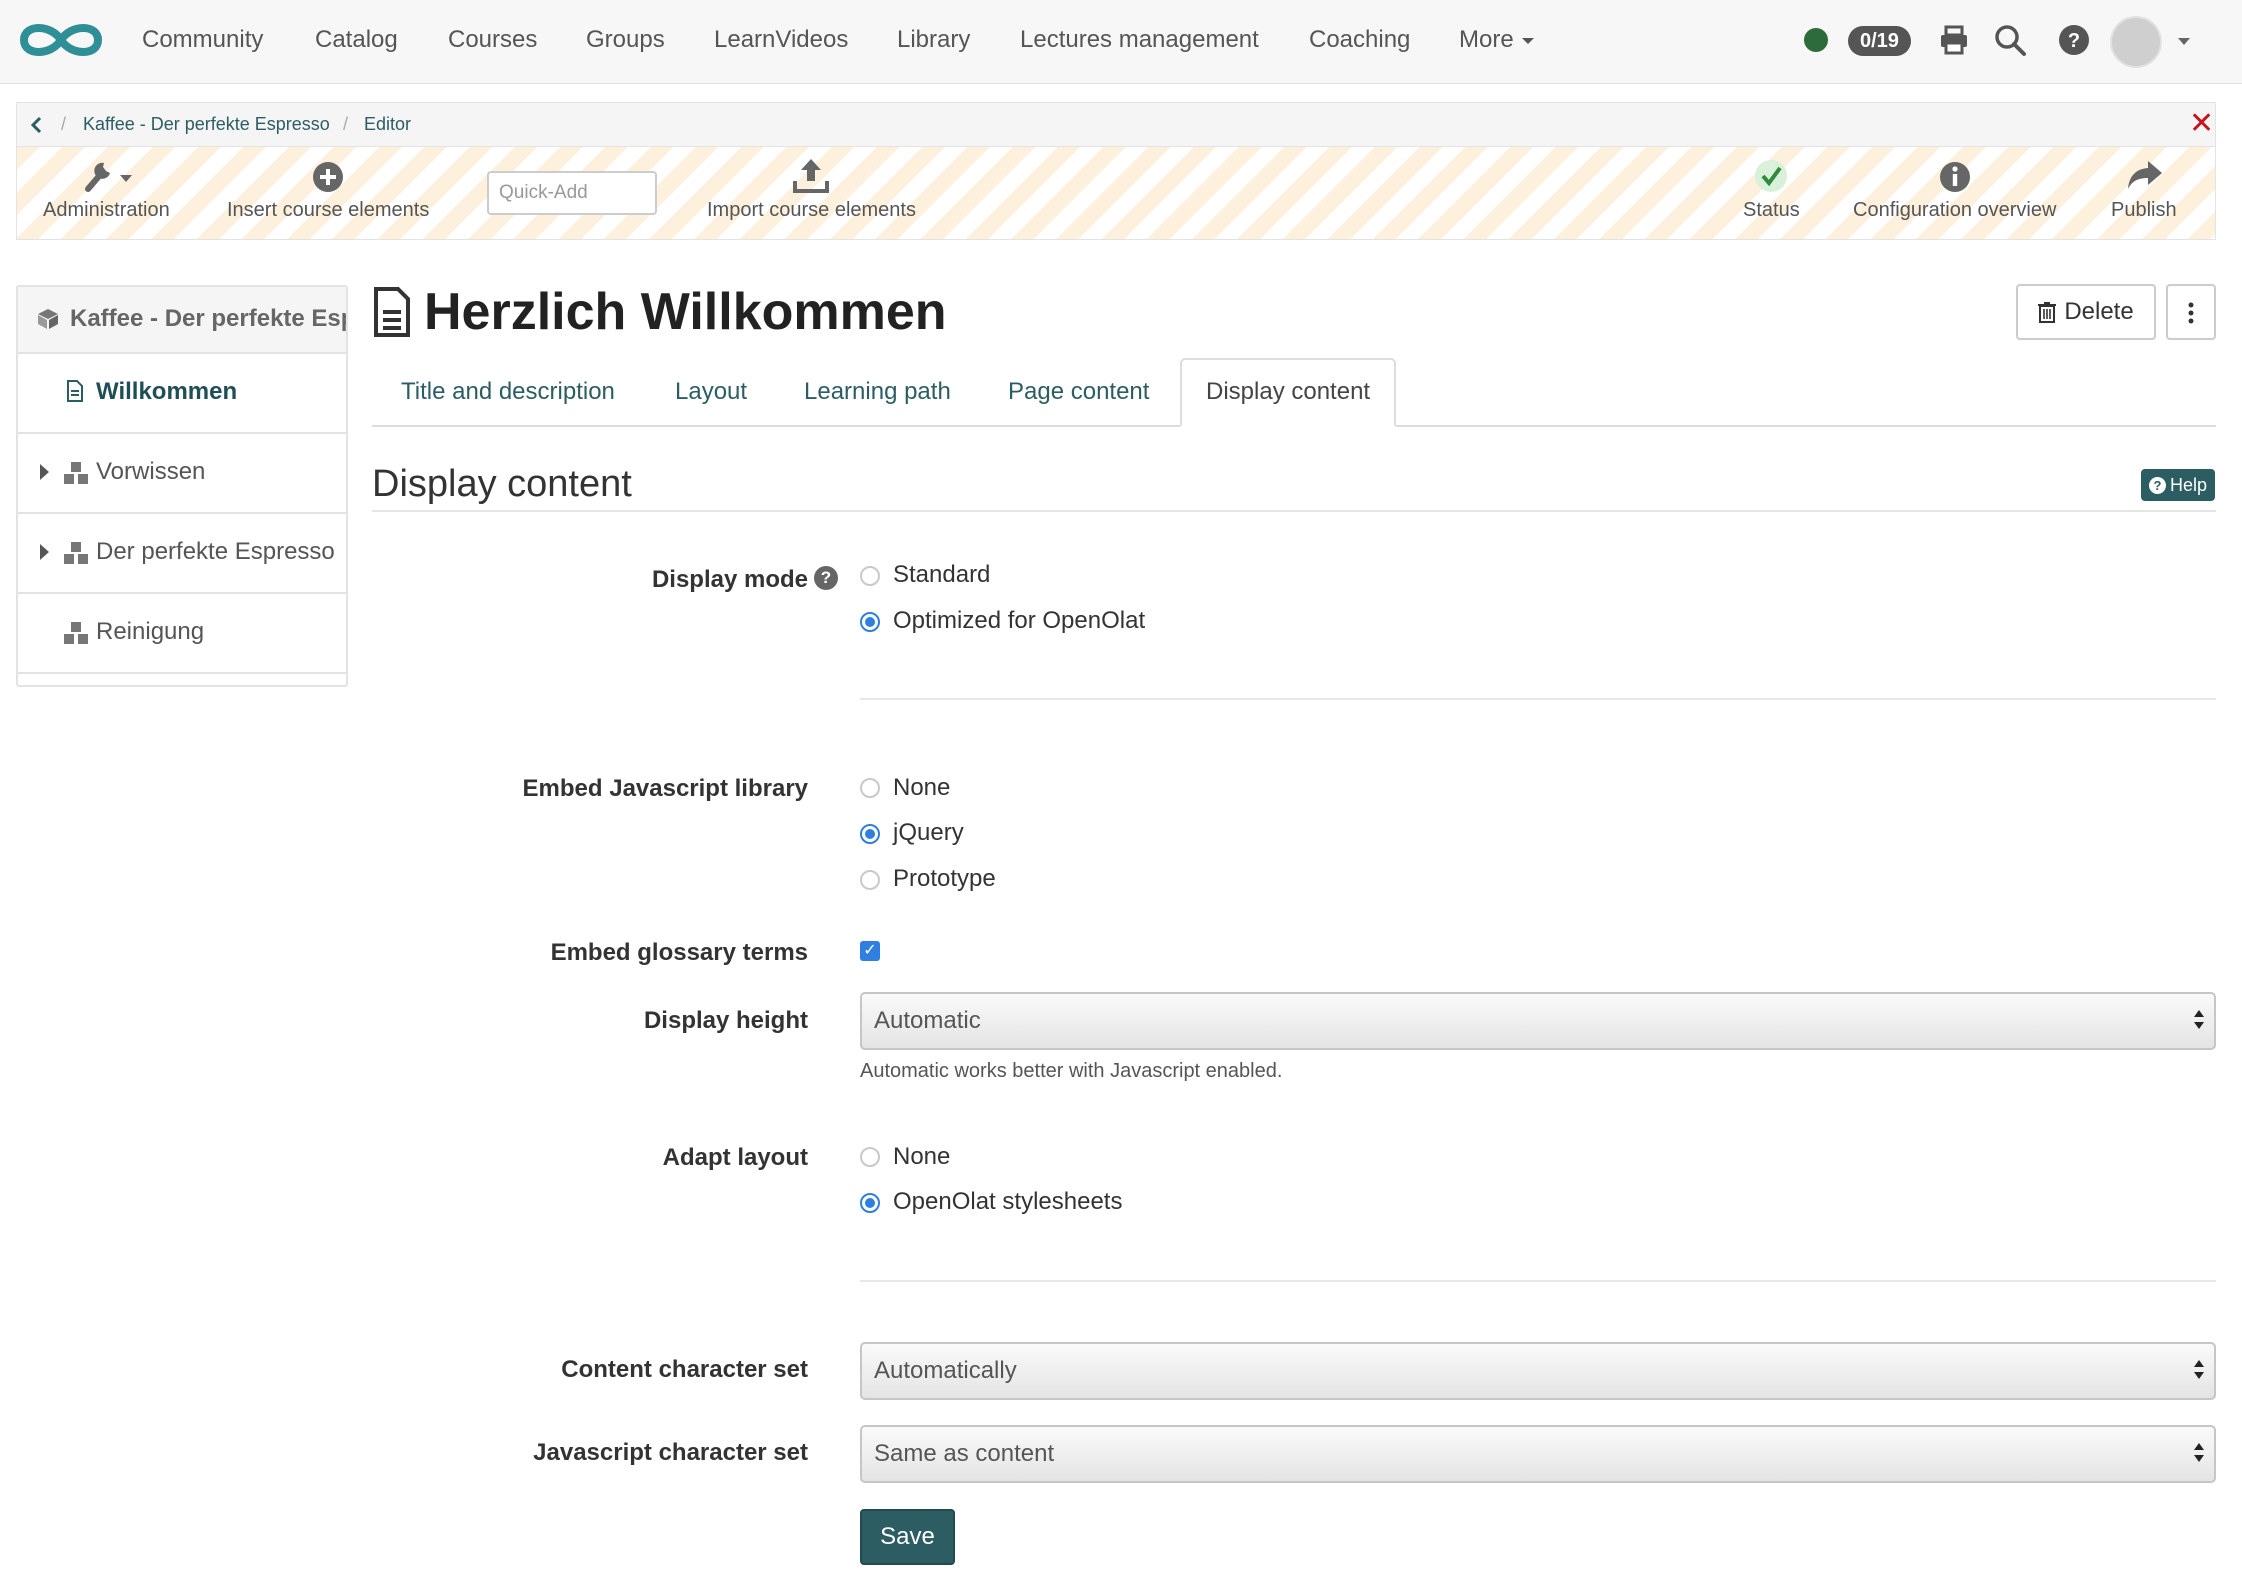 The image size is (2242, 1594). I want to click on tree-item-vorwissen: Vorwissen, so click(182, 474).